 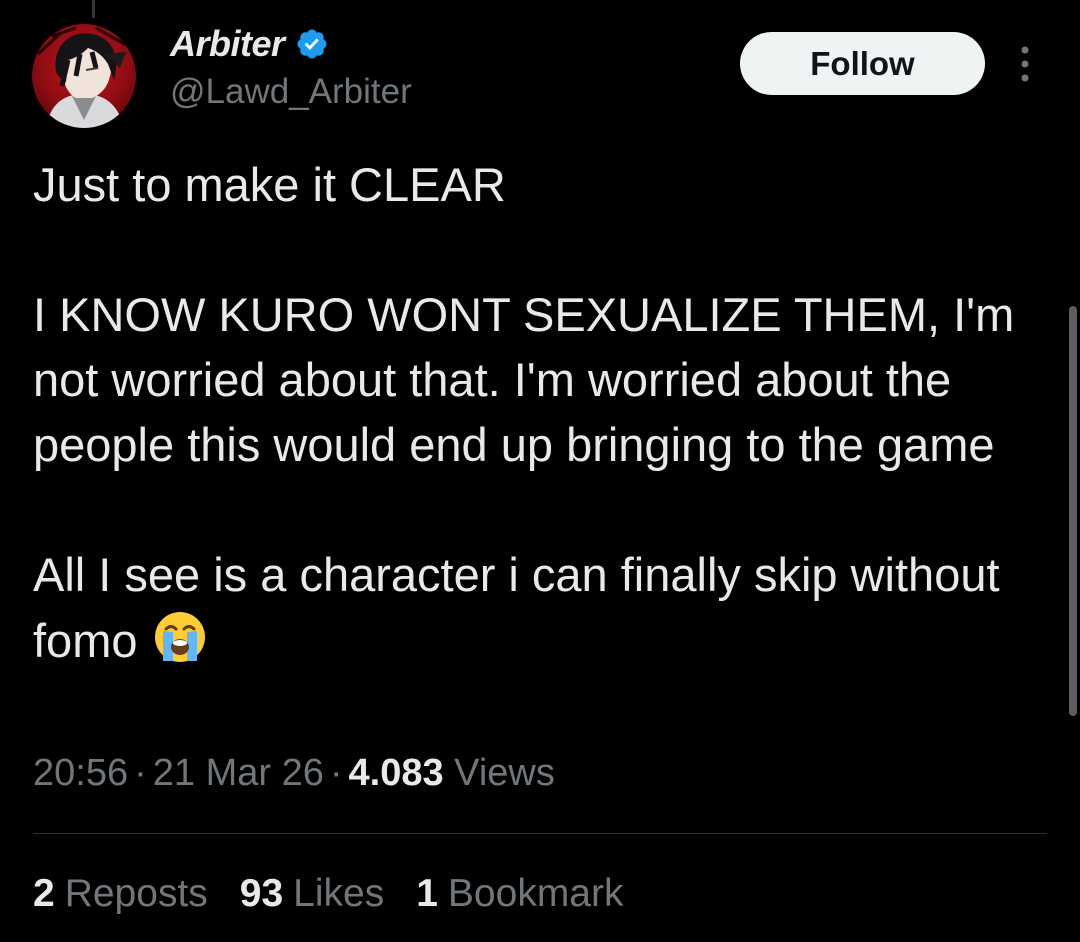 I want to click on views-count: 4.083, so click(x=396, y=773).